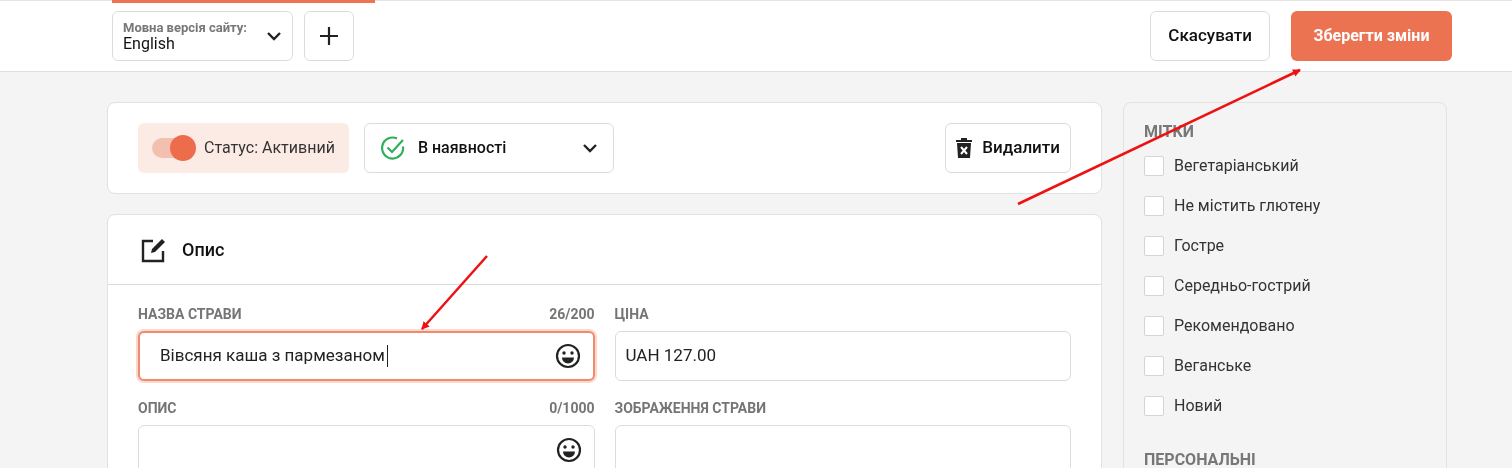 Image resolution: width=1512 pixels, height=468 pixels. What do you see at coordinates (1213, 366) in the screenshot?
I see `tag-label: Веганське` at bounding box center [1213, 366].